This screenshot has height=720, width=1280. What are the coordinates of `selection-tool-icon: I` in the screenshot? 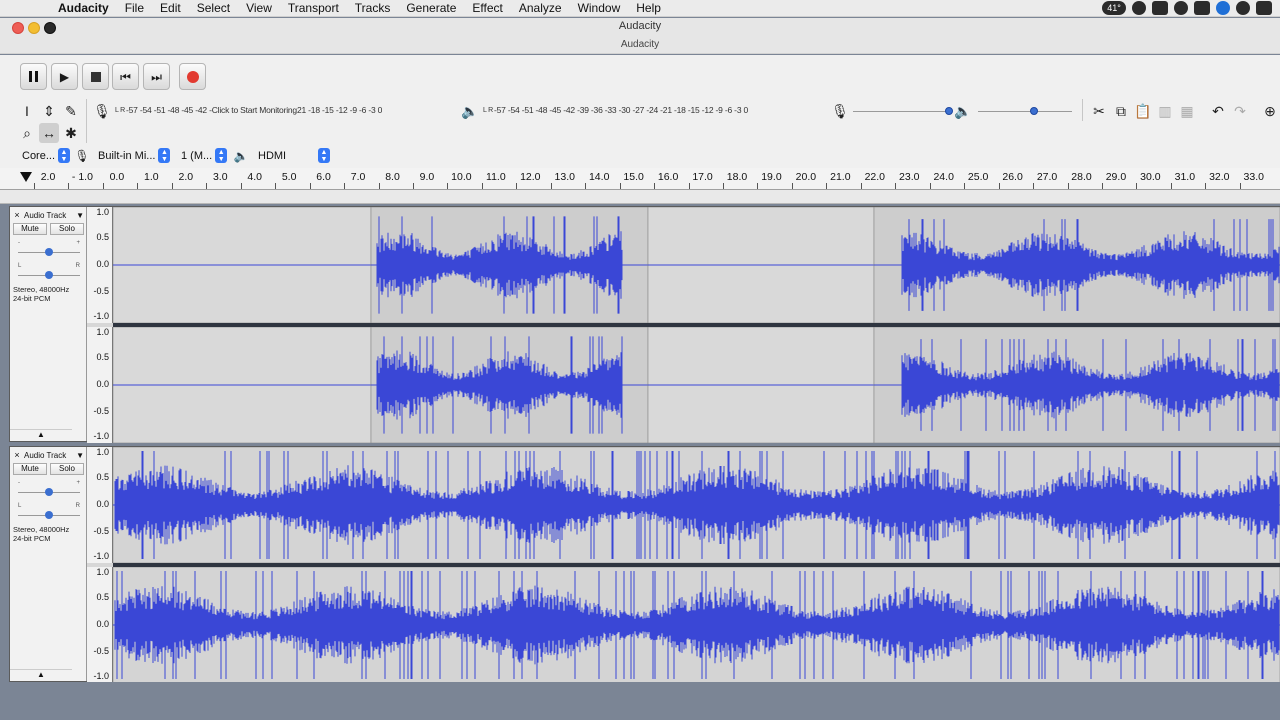 It's located at (27, 111).